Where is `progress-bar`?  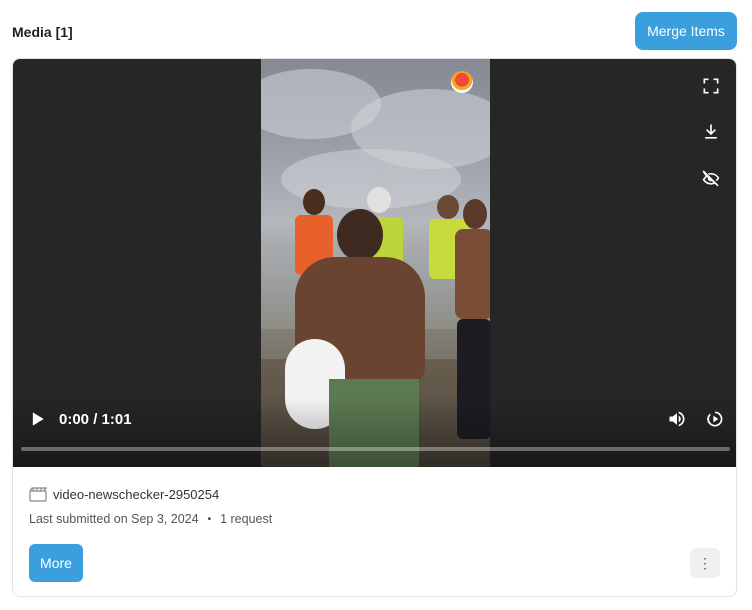 progress-bar is located at coordinates (375, 449).